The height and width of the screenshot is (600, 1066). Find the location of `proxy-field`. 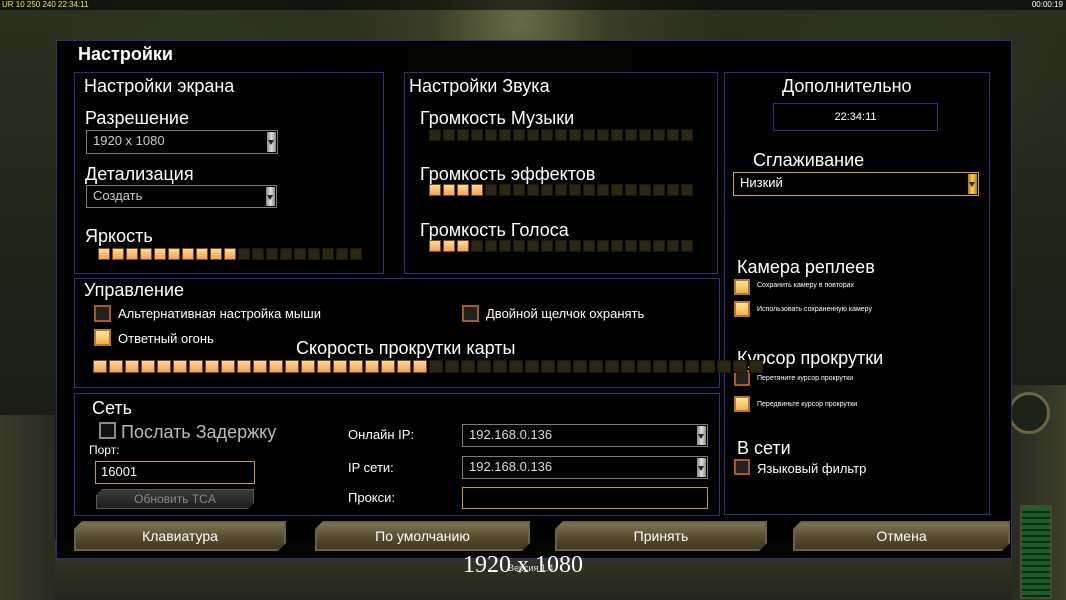

proxy-field is located at coordinates (585, 498).